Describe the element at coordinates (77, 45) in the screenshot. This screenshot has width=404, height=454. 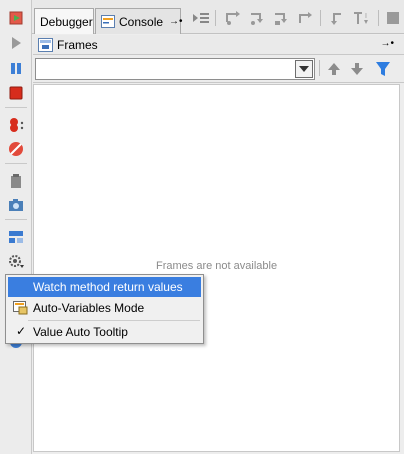
I see `frames-title: Frames` at that location.